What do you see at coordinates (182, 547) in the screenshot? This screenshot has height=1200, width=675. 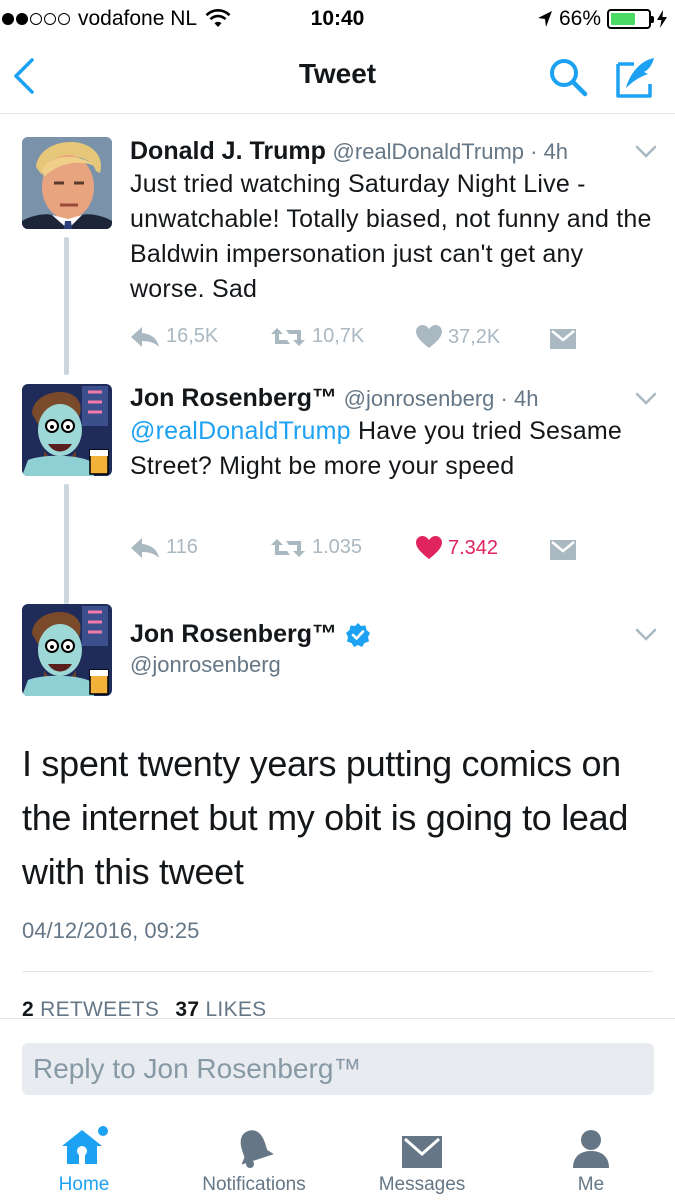 I see `reply-count: 116` at bounding box center [182, 547].